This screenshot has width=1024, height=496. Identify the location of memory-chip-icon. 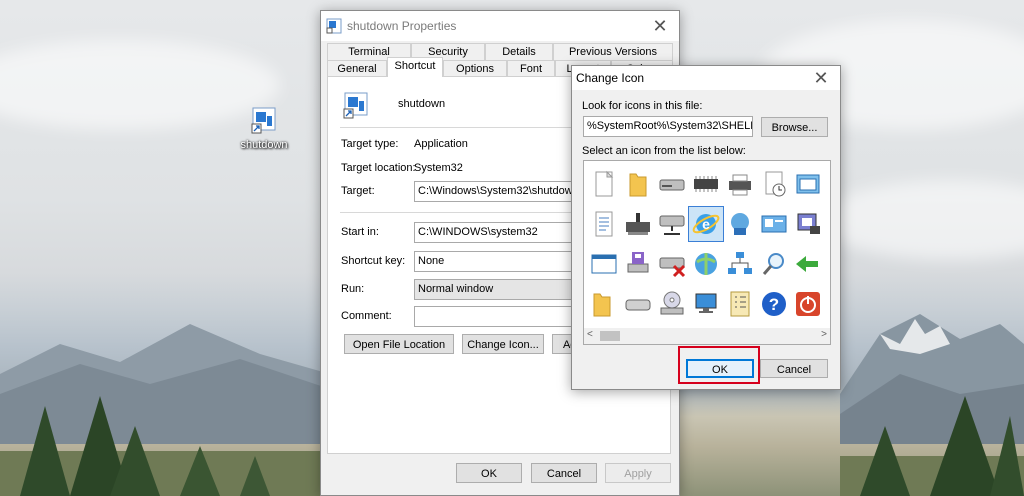
(706, 184).